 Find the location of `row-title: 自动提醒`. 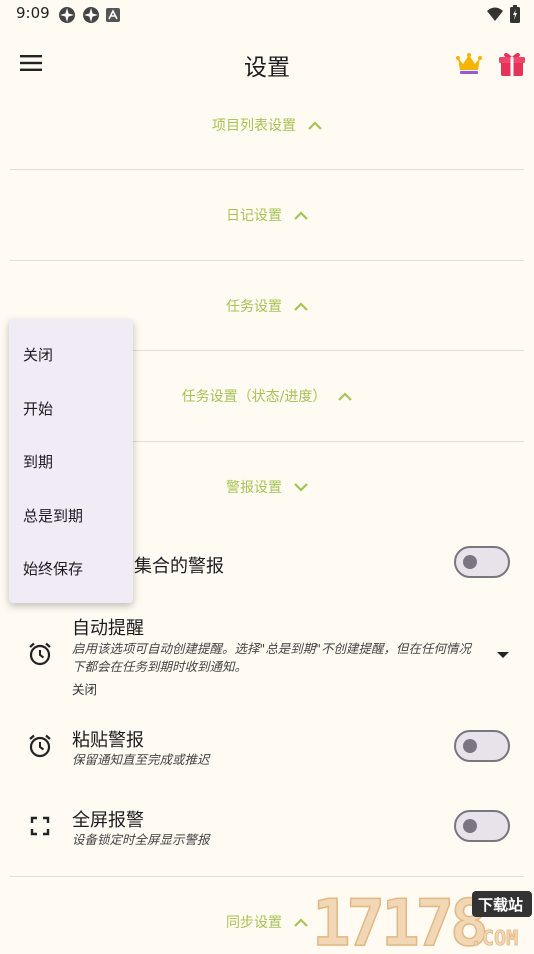

row-title: 自动提醒 is located at coordinates (108, 628).